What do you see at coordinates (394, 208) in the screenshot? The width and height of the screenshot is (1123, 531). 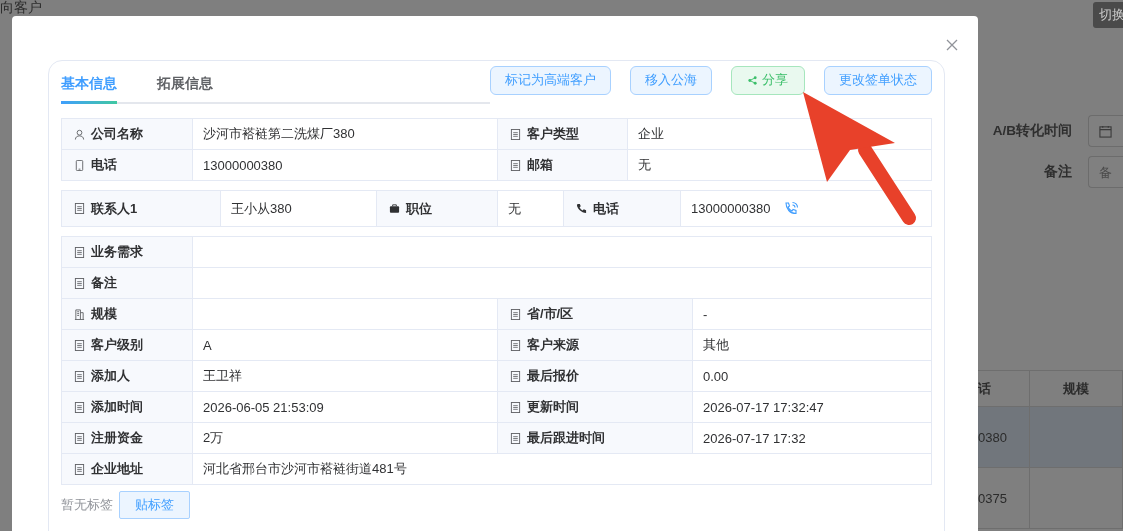 I see `briefcase-icon` at bounding box center [394, 208].